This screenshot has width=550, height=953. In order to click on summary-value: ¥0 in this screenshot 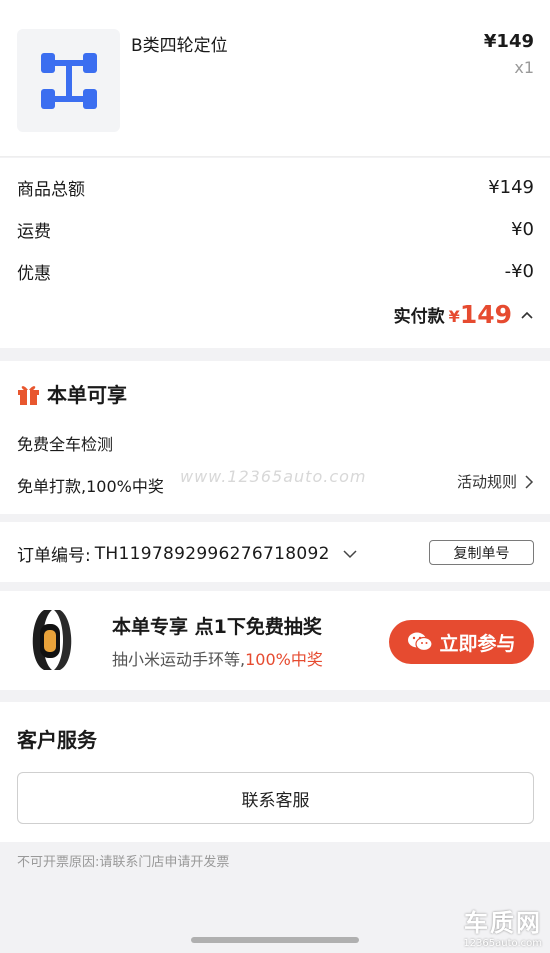, I will do `click(522, 229)`.